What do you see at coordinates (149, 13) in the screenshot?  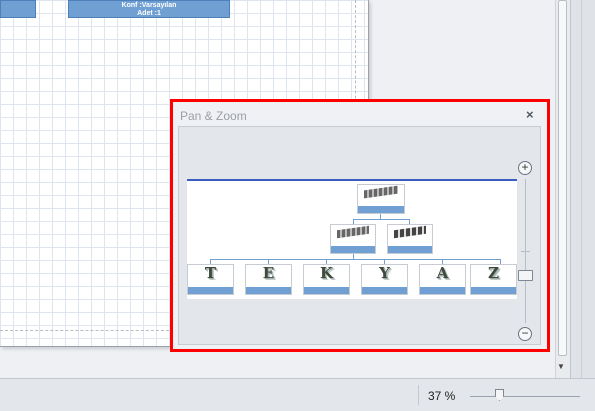 I see `node-count-text: Adet :1` at bounding box center [149, 13].